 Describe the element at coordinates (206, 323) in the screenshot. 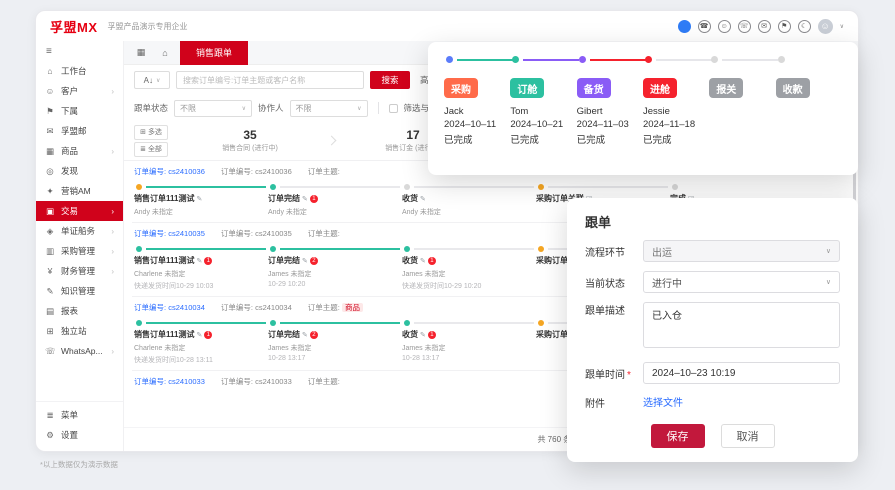

I see `step-connector` at that location.